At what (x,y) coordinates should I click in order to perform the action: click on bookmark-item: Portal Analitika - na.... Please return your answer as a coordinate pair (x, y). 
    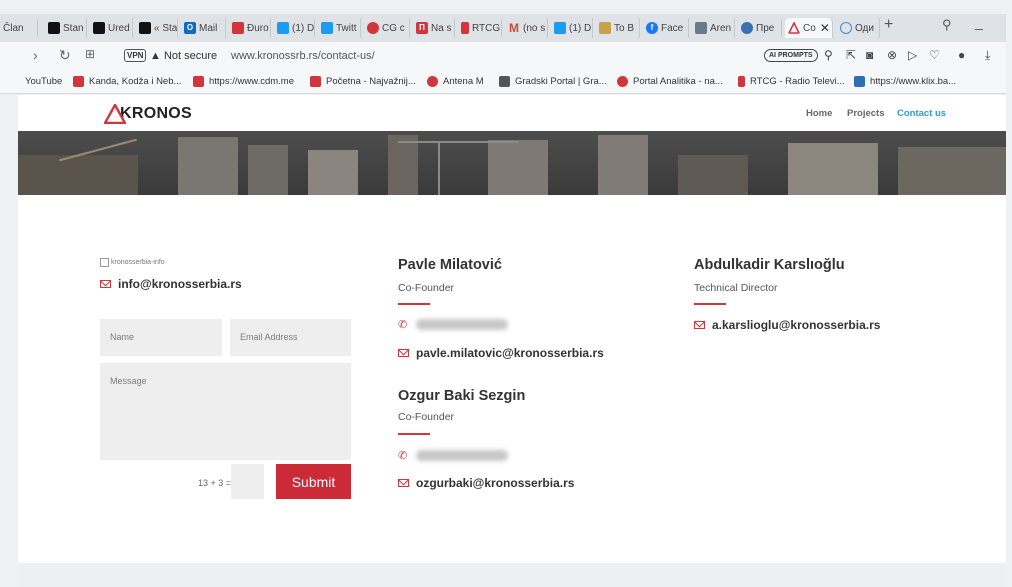
    Looking at the image, I should click on (670, 81).